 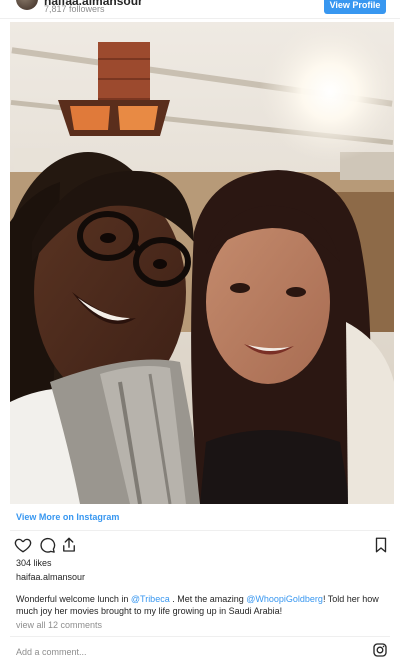 I want to click on follower-count: 7,817 followers, so click(x=74, y=9).